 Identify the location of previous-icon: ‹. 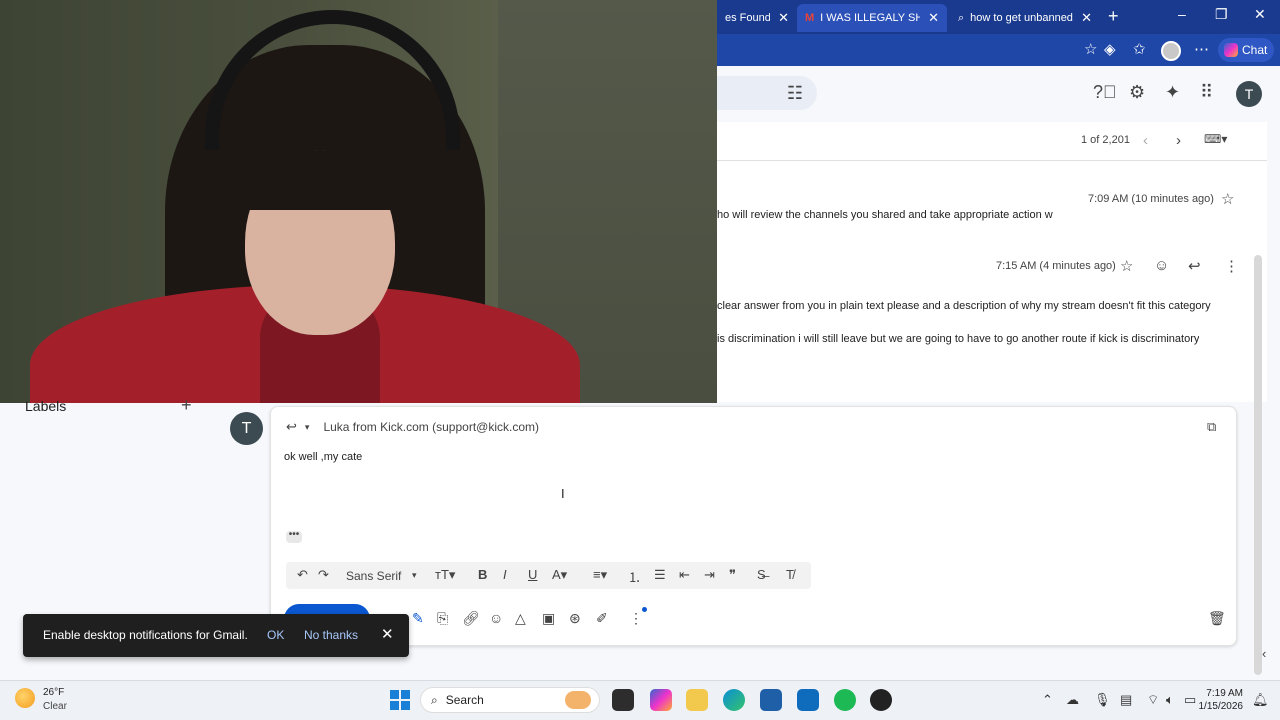
(1145, 140).